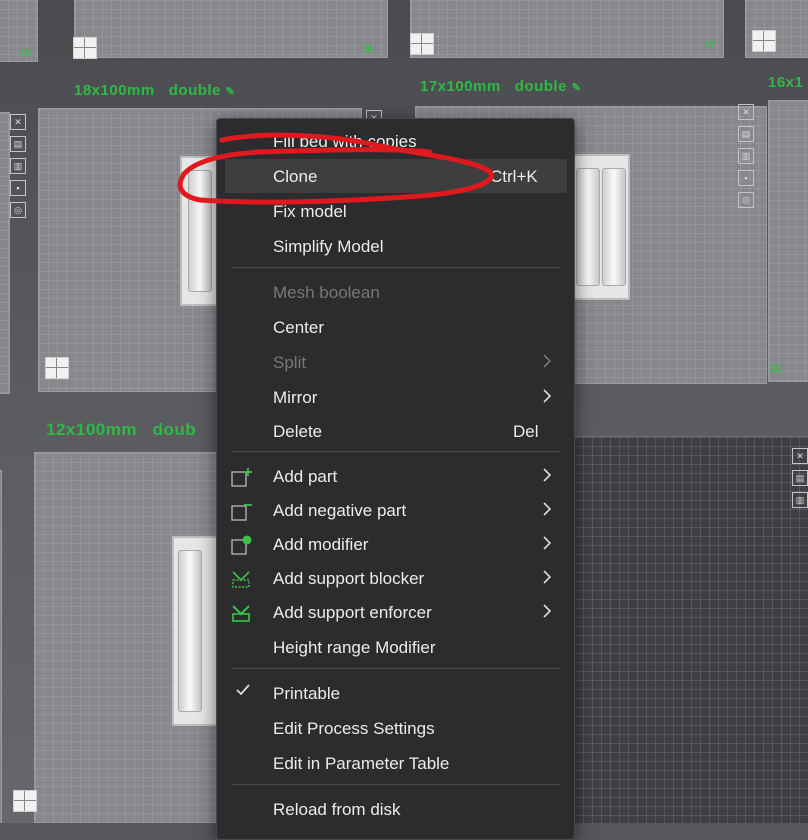 The image size is (808, 840). What do you see at coordinates (395, 647) in the screenshot?
I see `menu-item-height-range-modifier: Height range Modifier` at bounding box center [395, 647].